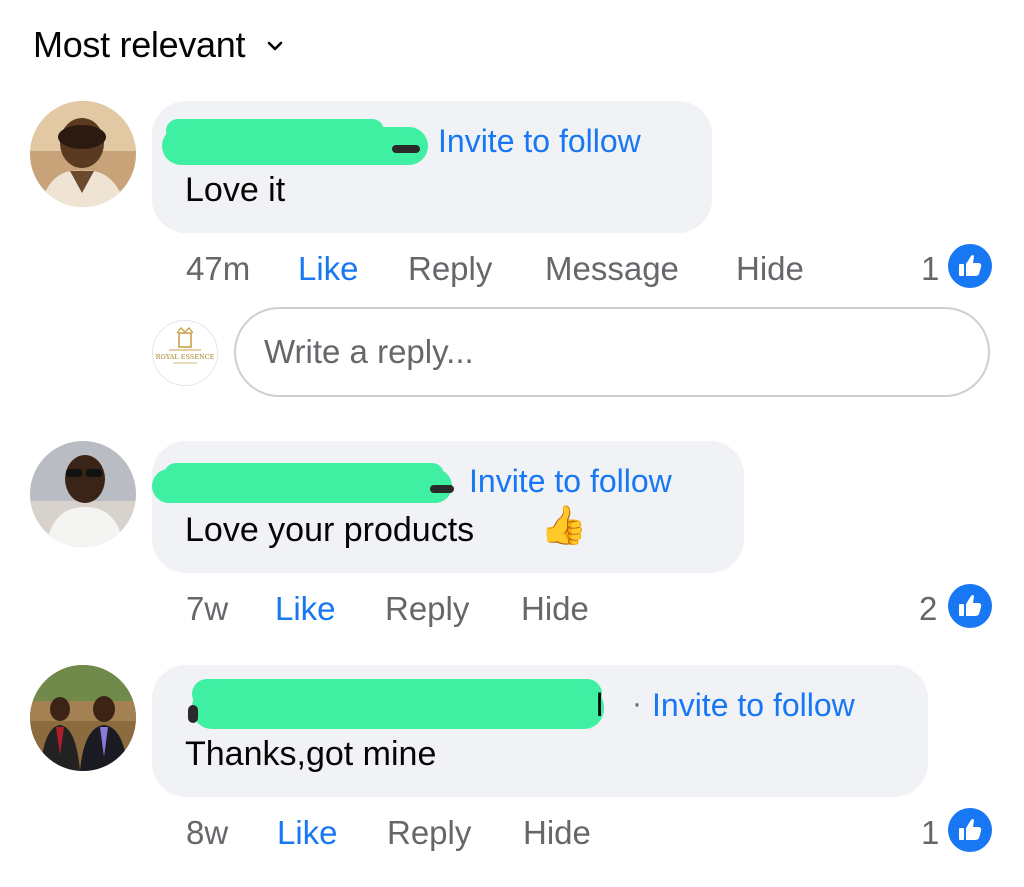 This screenshot has height=887, width=1024. Describe the element at coordinates (600, 705) in the screenshot. I see `name-fragment-text: l` at that location.